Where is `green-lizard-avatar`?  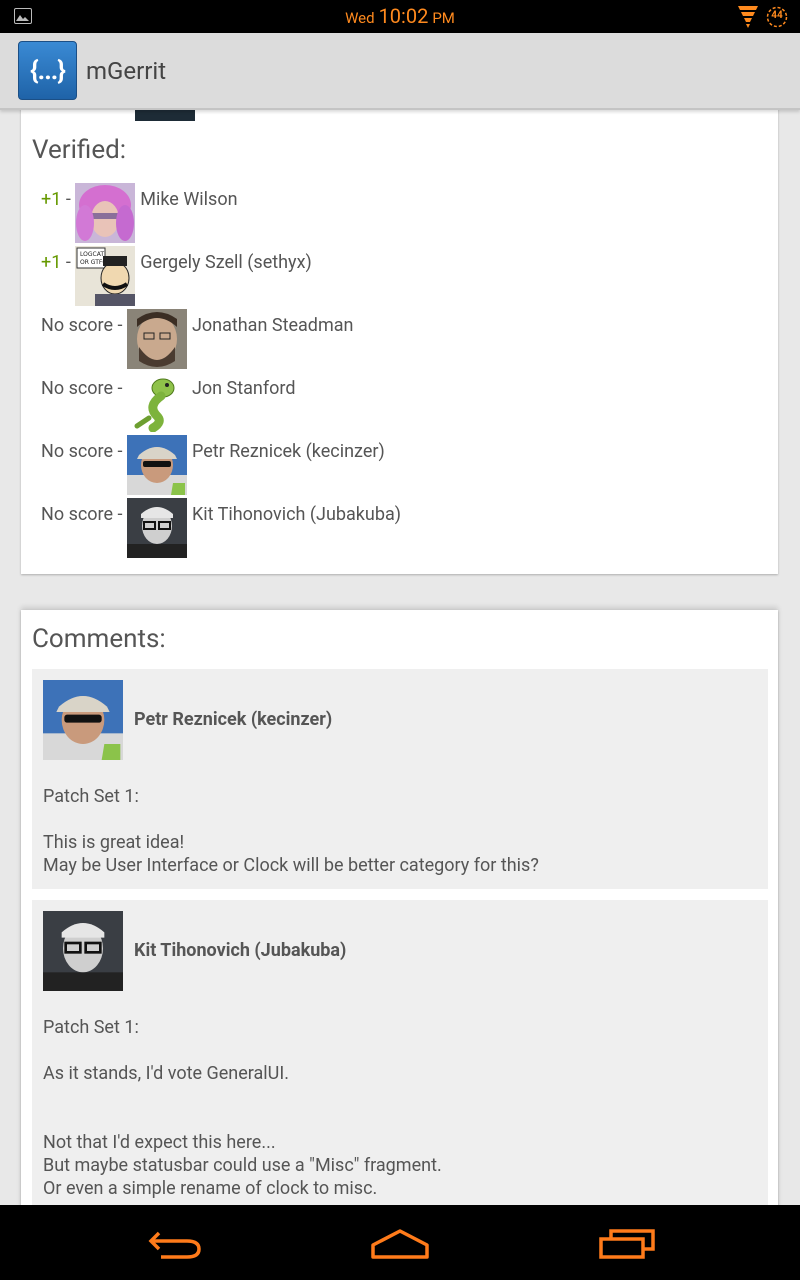
green-lizard-avatar is located at coordinates (156, 402).